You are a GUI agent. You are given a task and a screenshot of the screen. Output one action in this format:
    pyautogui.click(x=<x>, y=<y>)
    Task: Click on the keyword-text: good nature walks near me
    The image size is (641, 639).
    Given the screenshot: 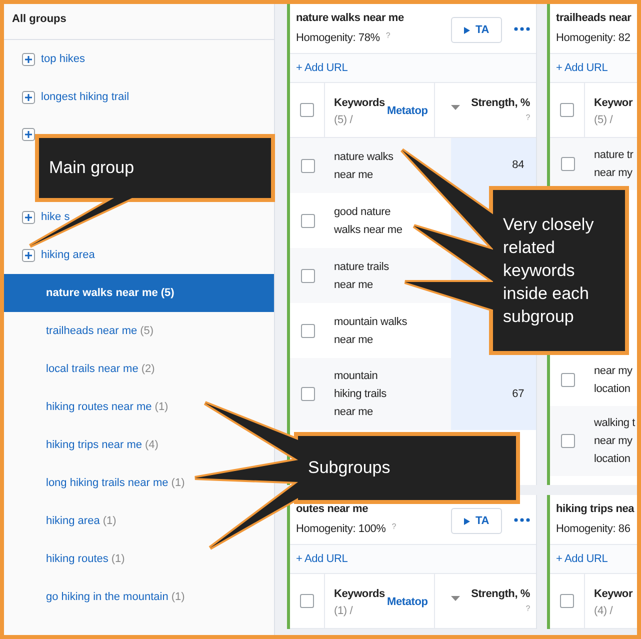 What is the action you would take?
    pyautogui.click(x=368, y=221)
    